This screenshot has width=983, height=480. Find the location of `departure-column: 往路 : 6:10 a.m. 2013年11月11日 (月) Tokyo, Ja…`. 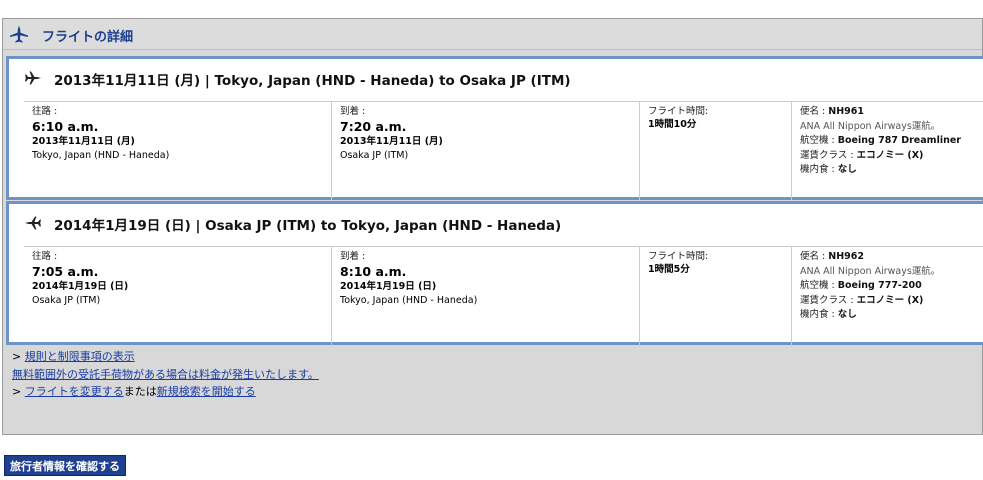

departure-column: 往路 : 6:10 a.m. 2013年11月11日 (月) Tokyo, Ja… is located at coordinates (177, 152).